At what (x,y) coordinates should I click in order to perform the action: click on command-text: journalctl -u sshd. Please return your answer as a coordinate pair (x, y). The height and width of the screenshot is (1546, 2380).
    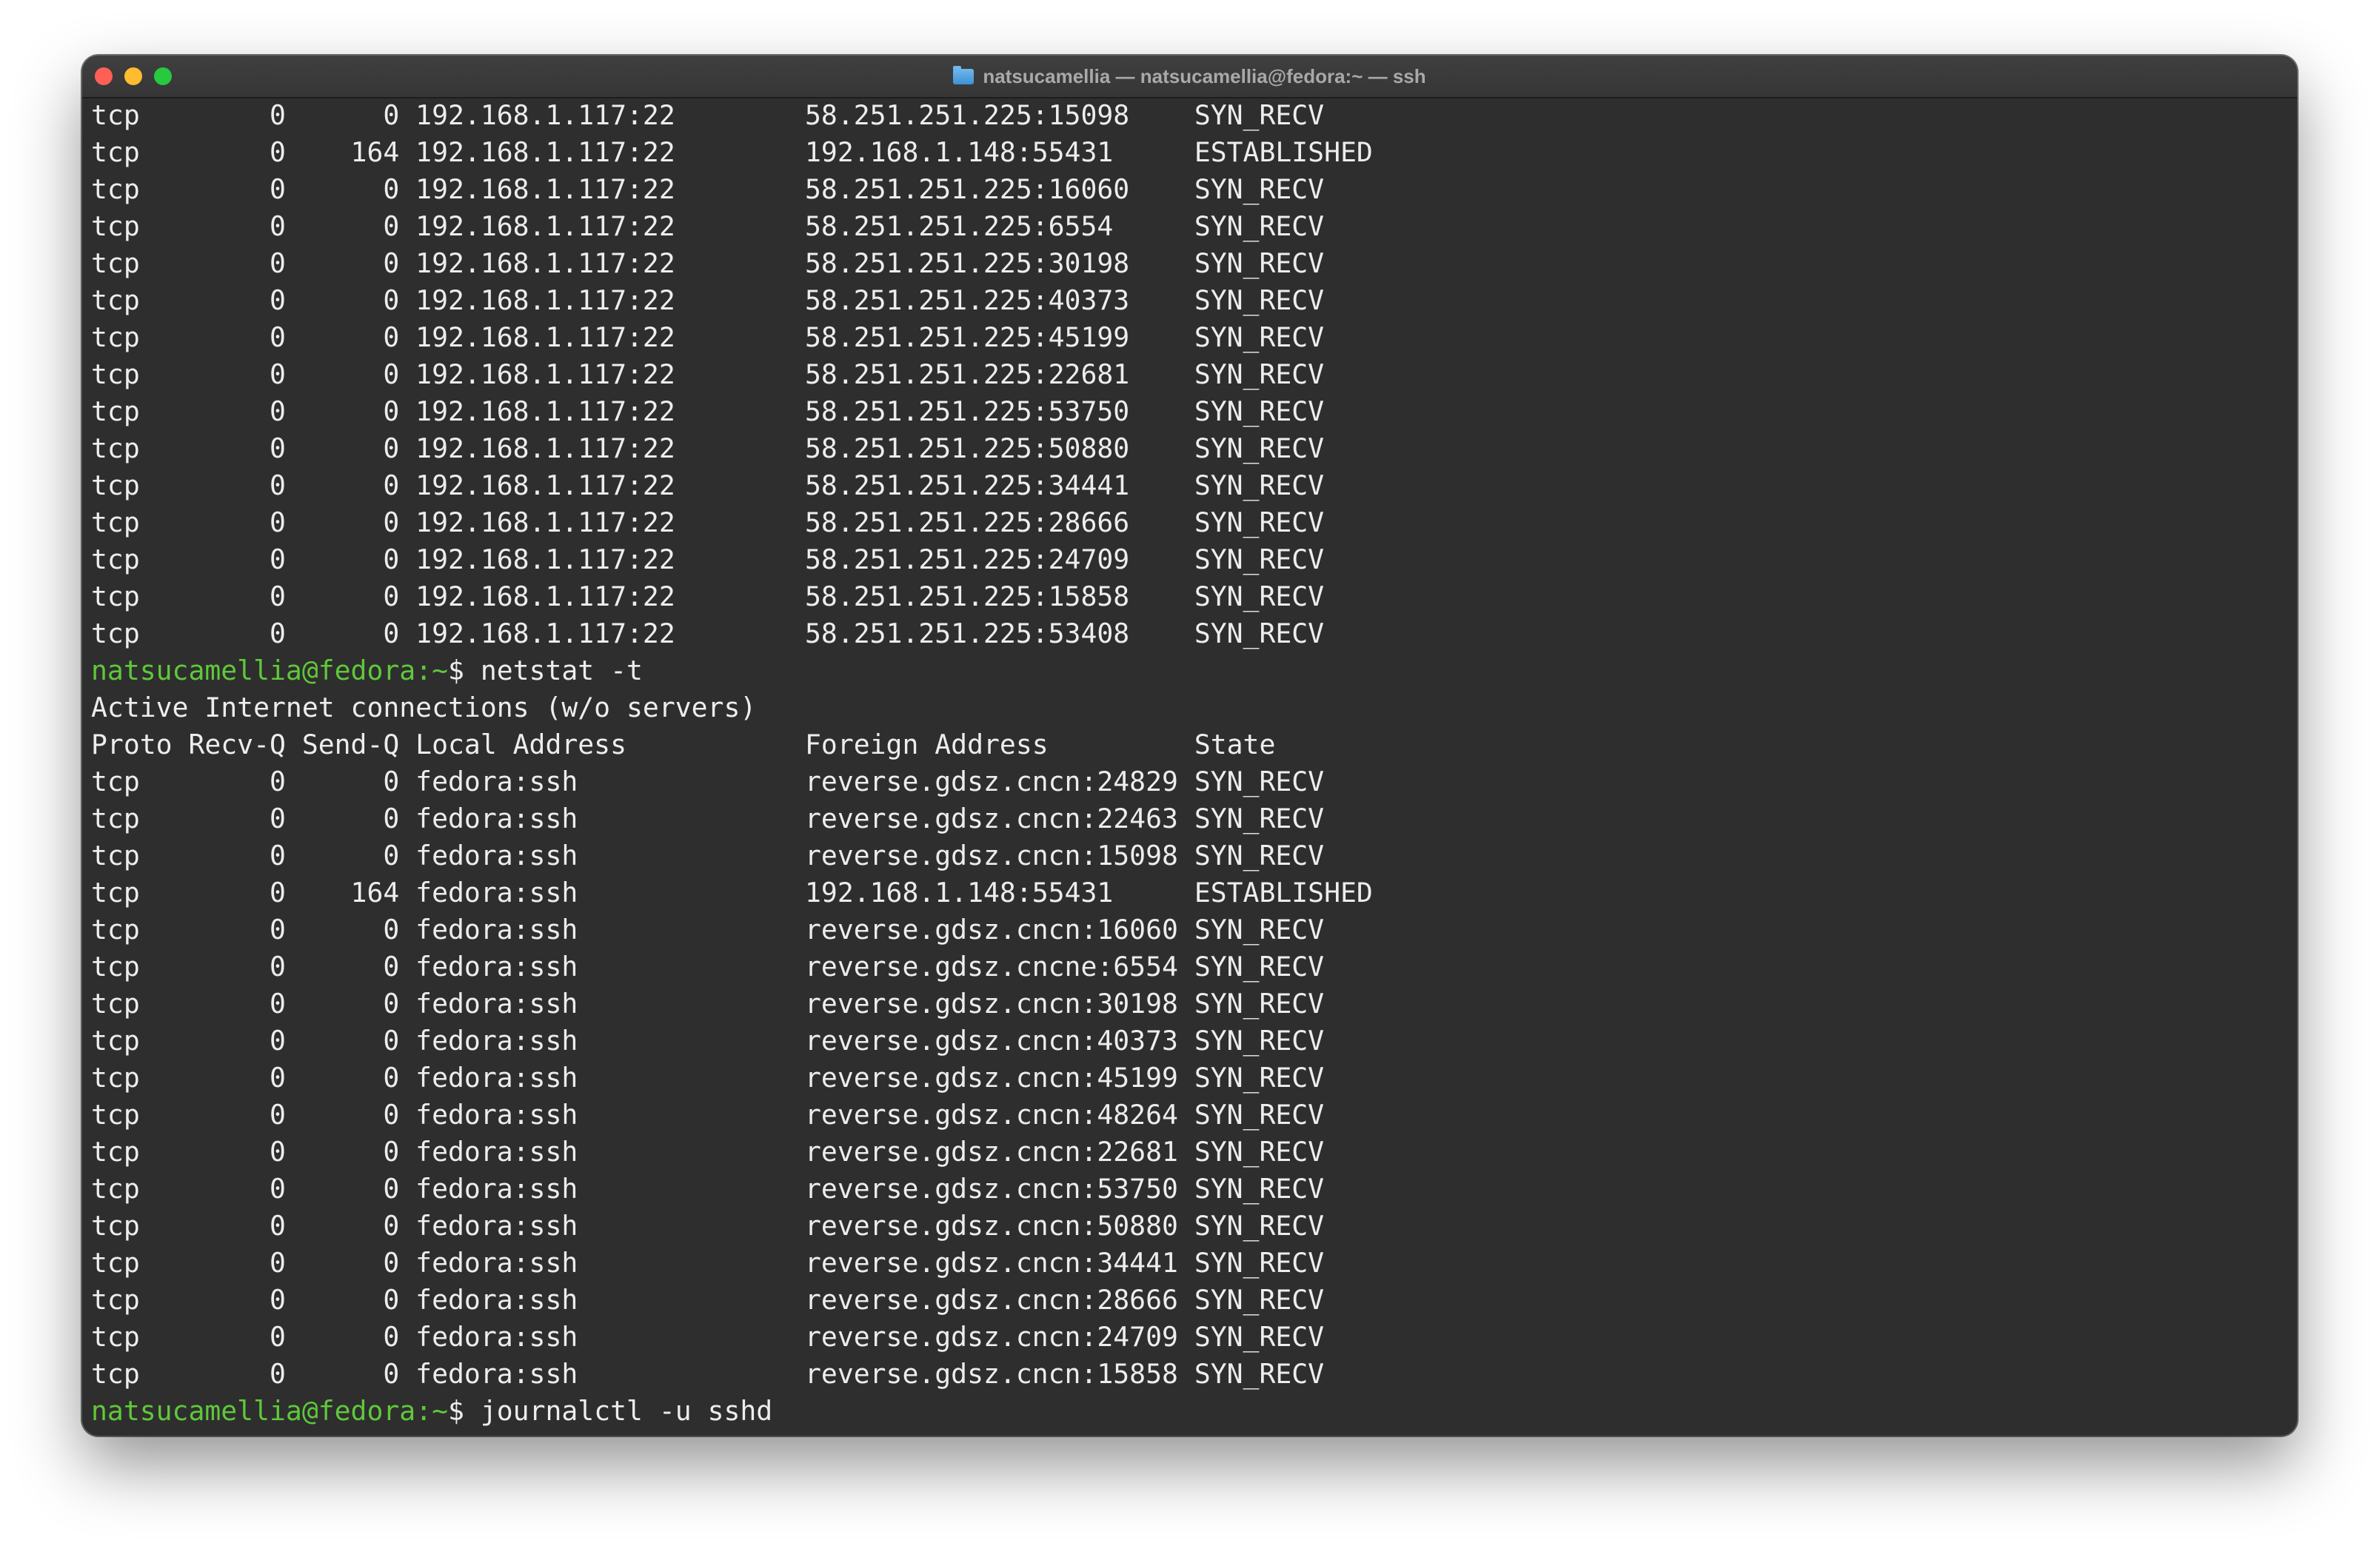
    Looking at the image, I should click on (626, 1411).